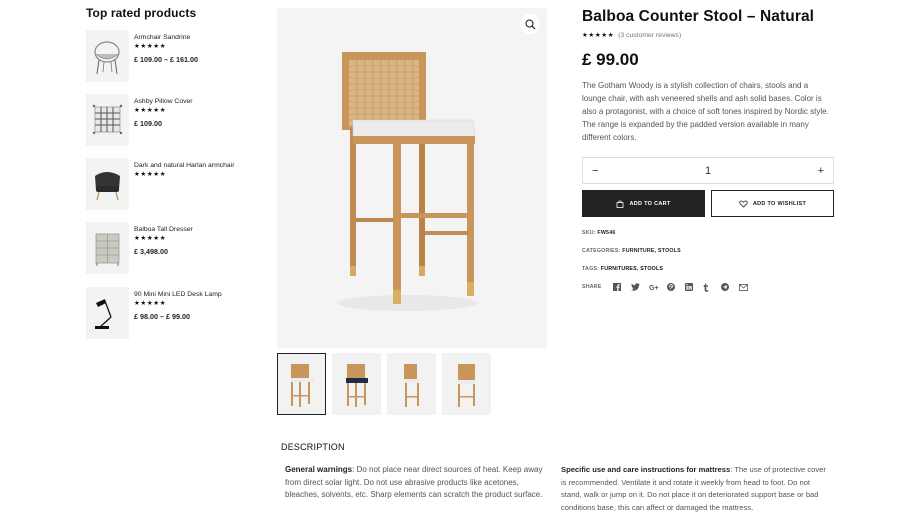 This screenshot has height=515, width=900. I want to click on quantity-input: 1, so click(708, 171).